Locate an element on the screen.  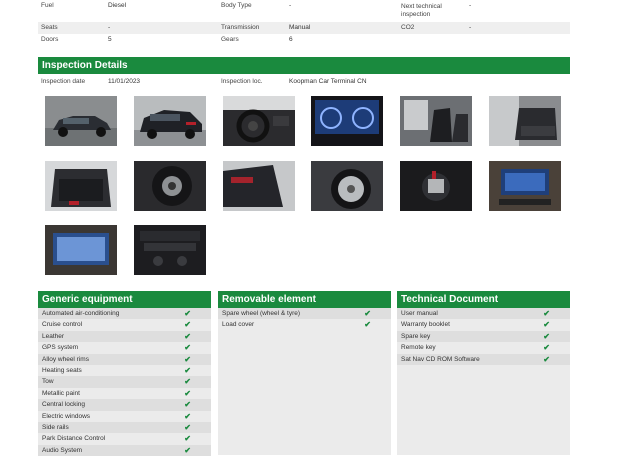
spec-label: Seats is located at coordinates (49, 27).